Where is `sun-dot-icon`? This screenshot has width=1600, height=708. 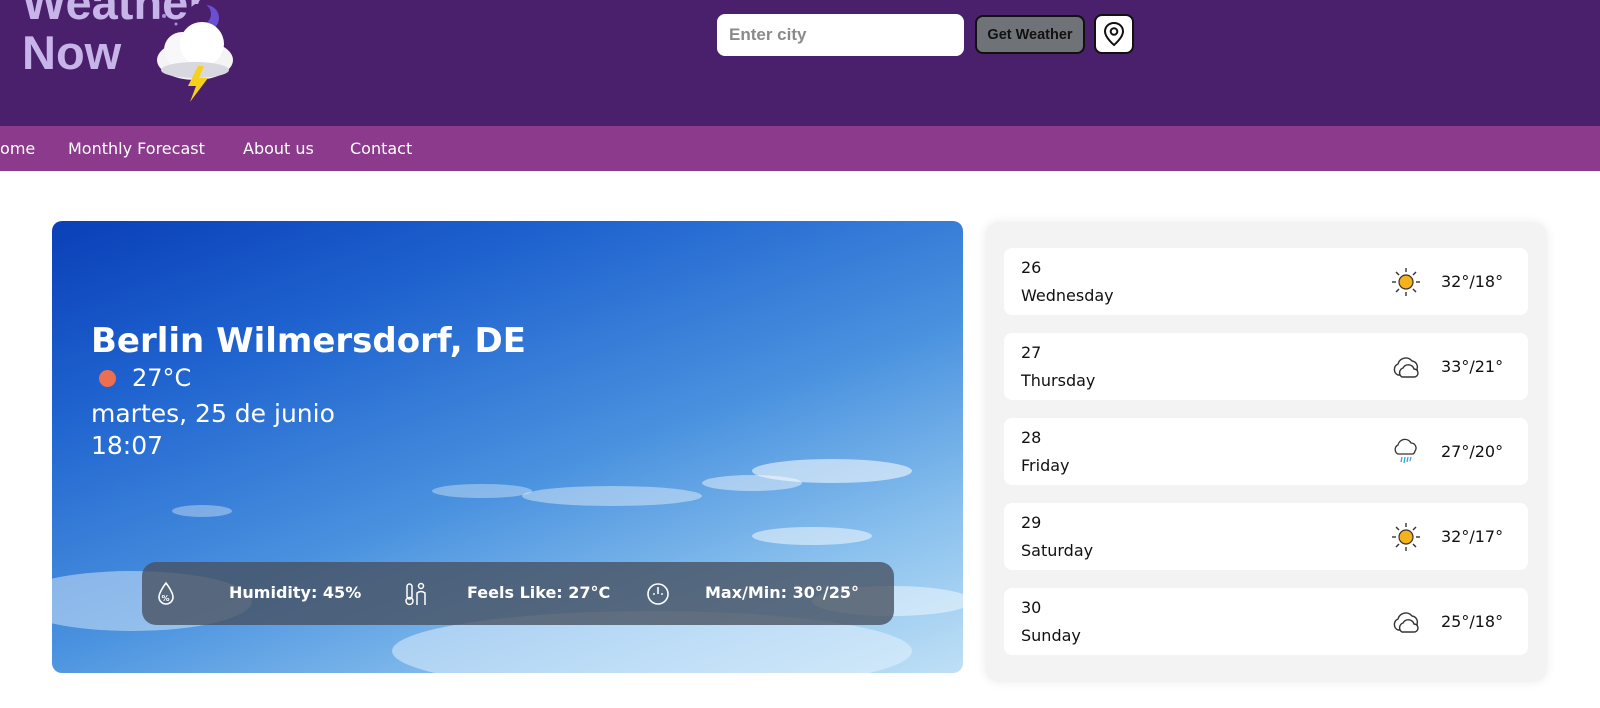
sun-dot-icon is located at coordinates (107, 378).